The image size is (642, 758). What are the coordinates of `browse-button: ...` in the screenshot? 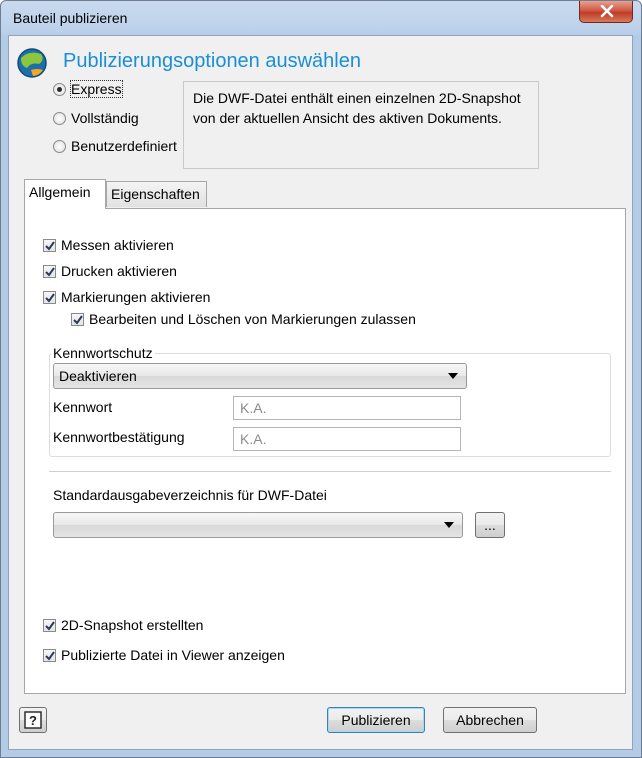 It's located at (490, 525).